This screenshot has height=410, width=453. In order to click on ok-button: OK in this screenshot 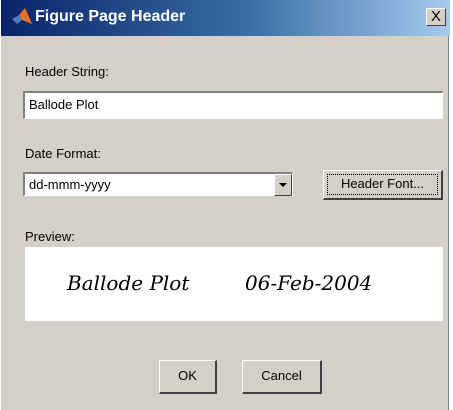, I will do `click(188, 377)`.